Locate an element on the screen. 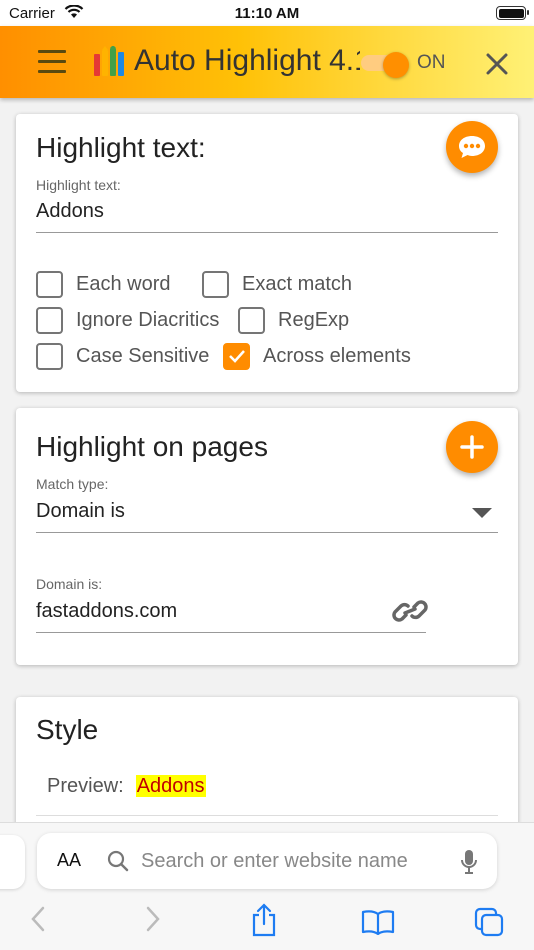 This screenshot has width=534, height=950. close-icon is located at coordinates (497, 64).